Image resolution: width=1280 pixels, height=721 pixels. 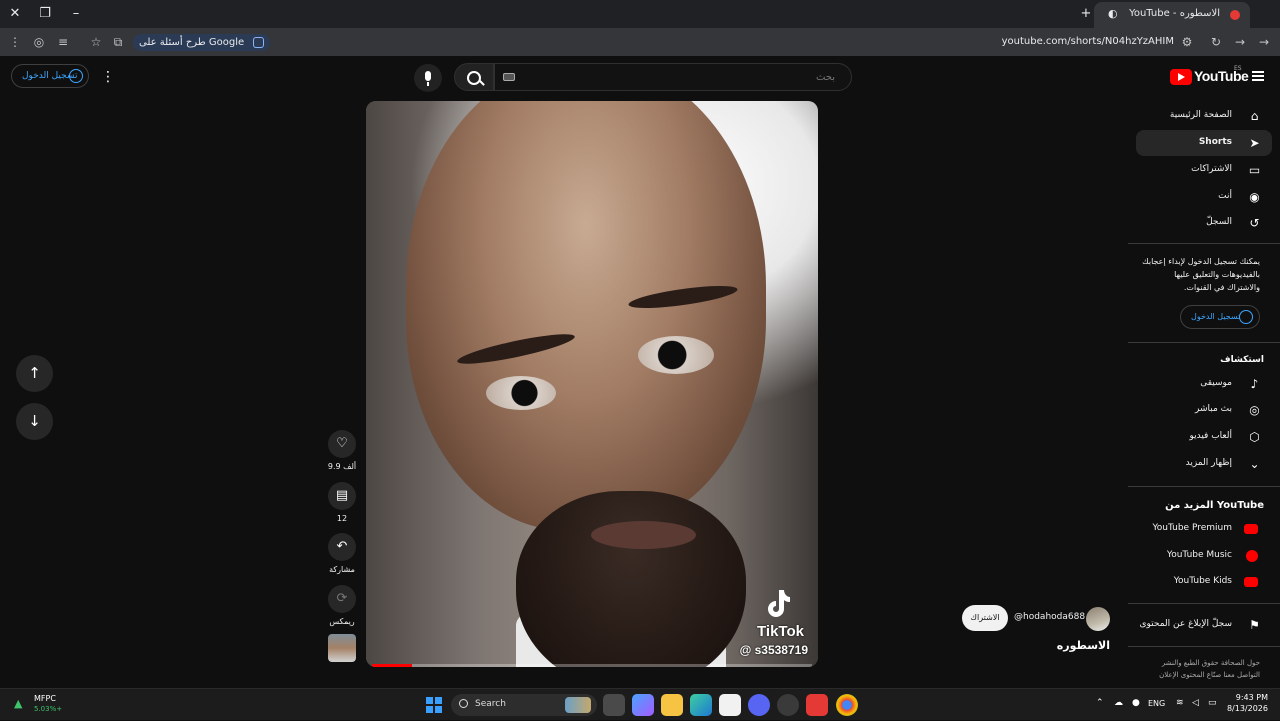 I want to click on discord-app-icon, so click(x=759, y=705).